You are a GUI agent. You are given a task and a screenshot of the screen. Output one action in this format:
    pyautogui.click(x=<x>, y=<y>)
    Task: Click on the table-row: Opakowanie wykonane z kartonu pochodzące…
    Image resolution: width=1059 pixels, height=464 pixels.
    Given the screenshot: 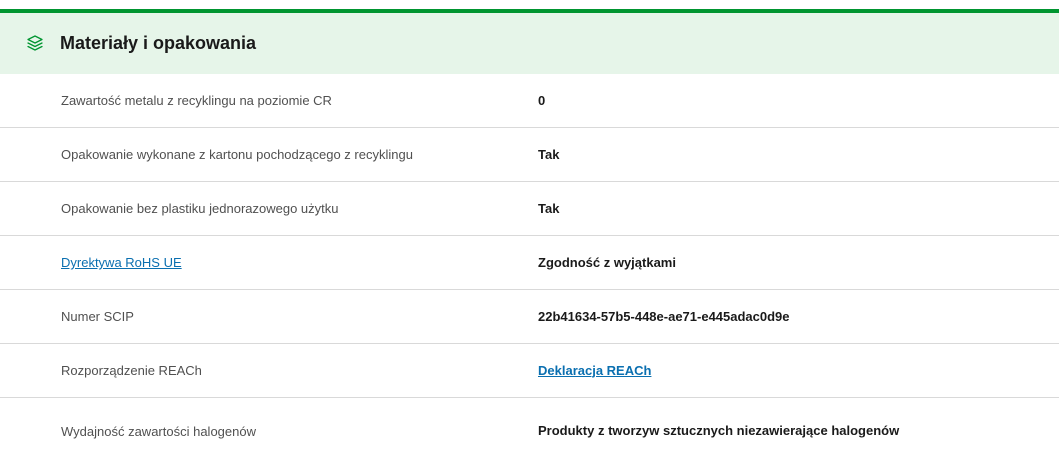 What is the action you would take?
    pyautogui.click(x=529, y=155)
    